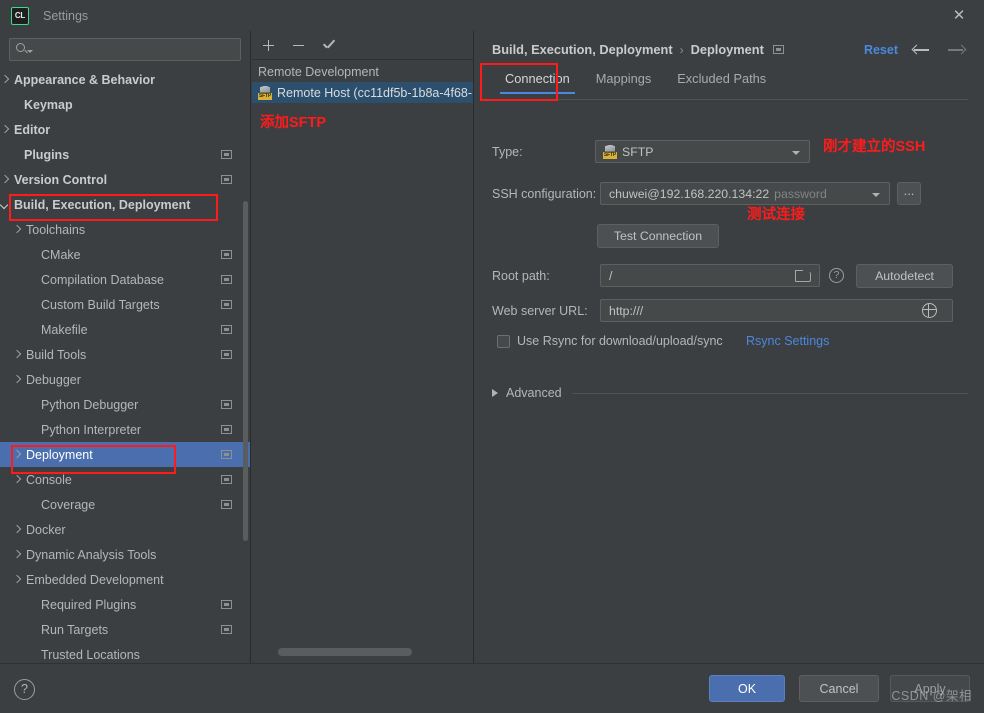  Describe the element at coordinates (839, 688) in the screenshot. I see `cancel-button: Cancel` at that location.